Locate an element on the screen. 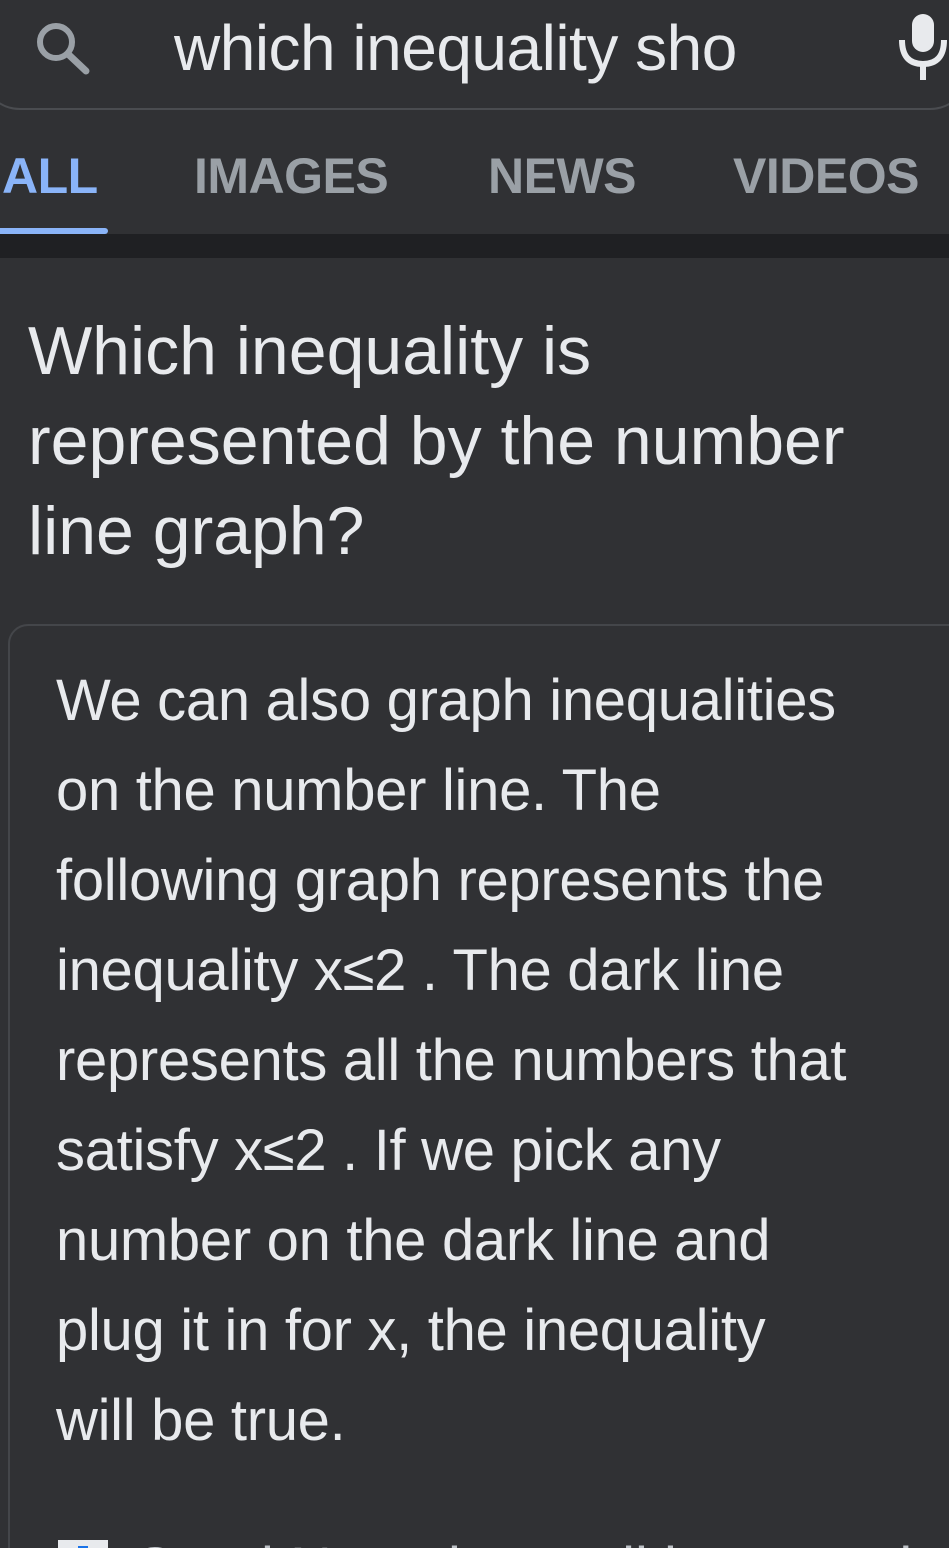 The height and width of the screenshot is (1548, 949). snippet-line: will be true. is located at coordinates (201, 1420).